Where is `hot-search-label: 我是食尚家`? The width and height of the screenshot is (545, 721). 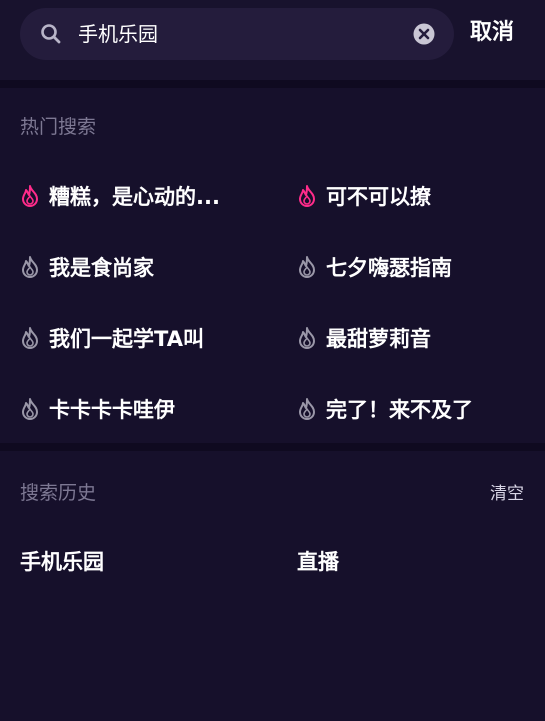 hot-search-label: 我是食尚家 is located at coordinates (101, 268).